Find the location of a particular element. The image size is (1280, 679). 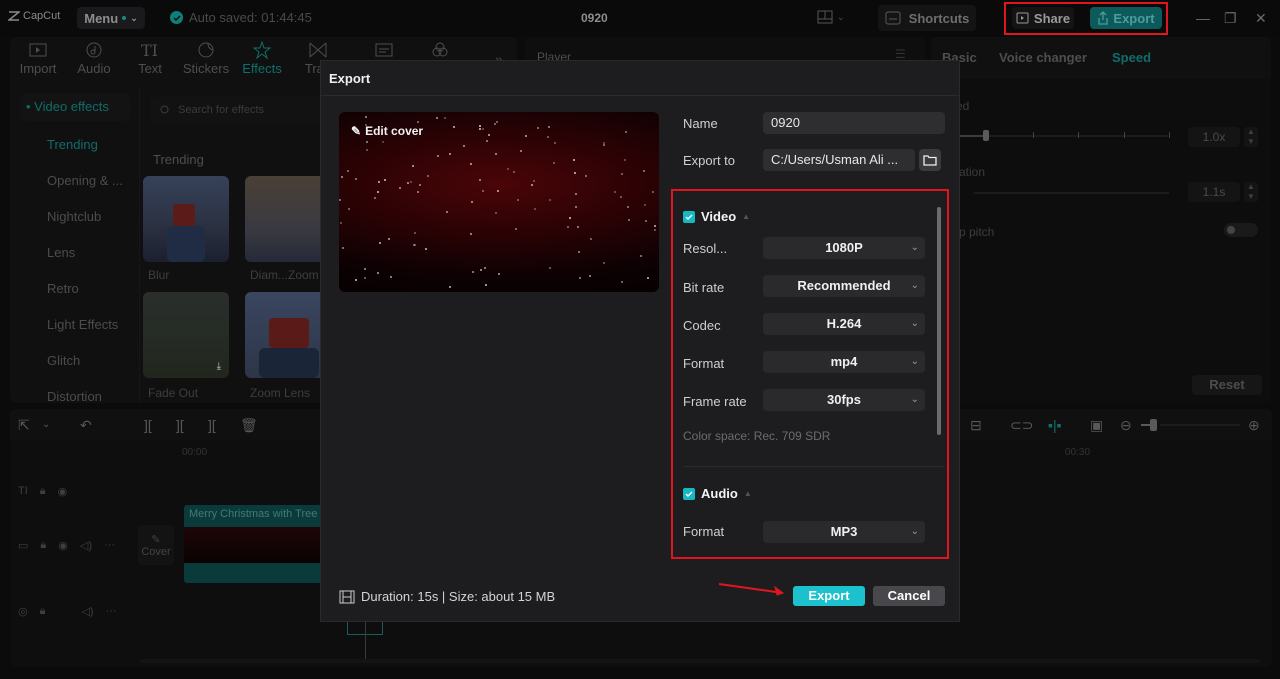

chevron-down-icon: ⌄ is located at coordinates (46, 424).